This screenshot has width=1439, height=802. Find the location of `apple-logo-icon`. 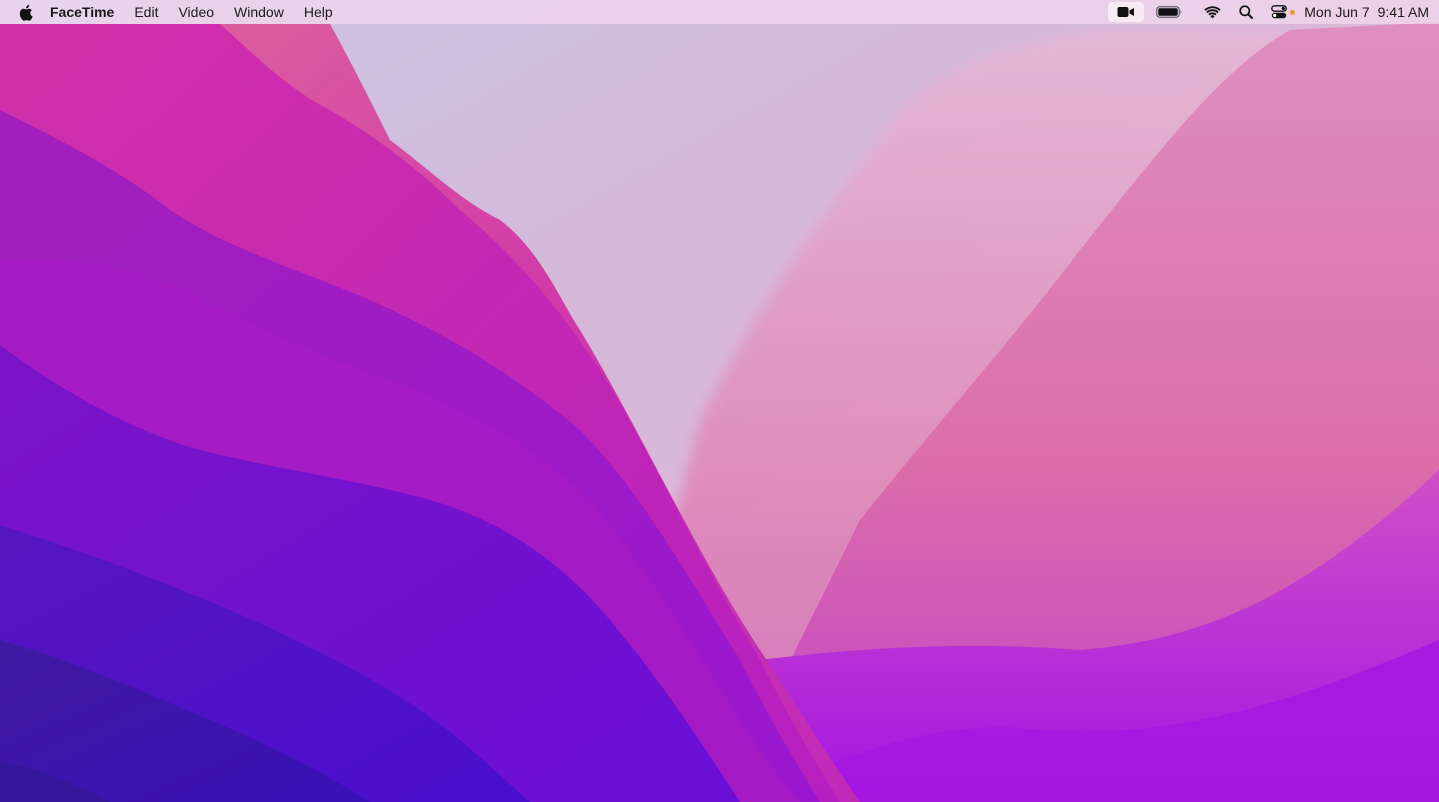

apple-logo-icon is located at coordinates (25, 12).